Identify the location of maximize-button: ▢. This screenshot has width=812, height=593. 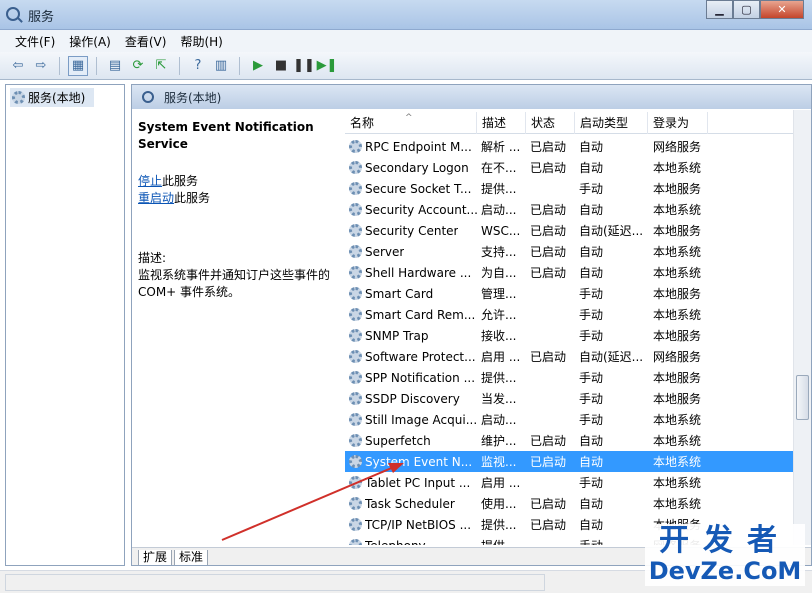
(746, 9).